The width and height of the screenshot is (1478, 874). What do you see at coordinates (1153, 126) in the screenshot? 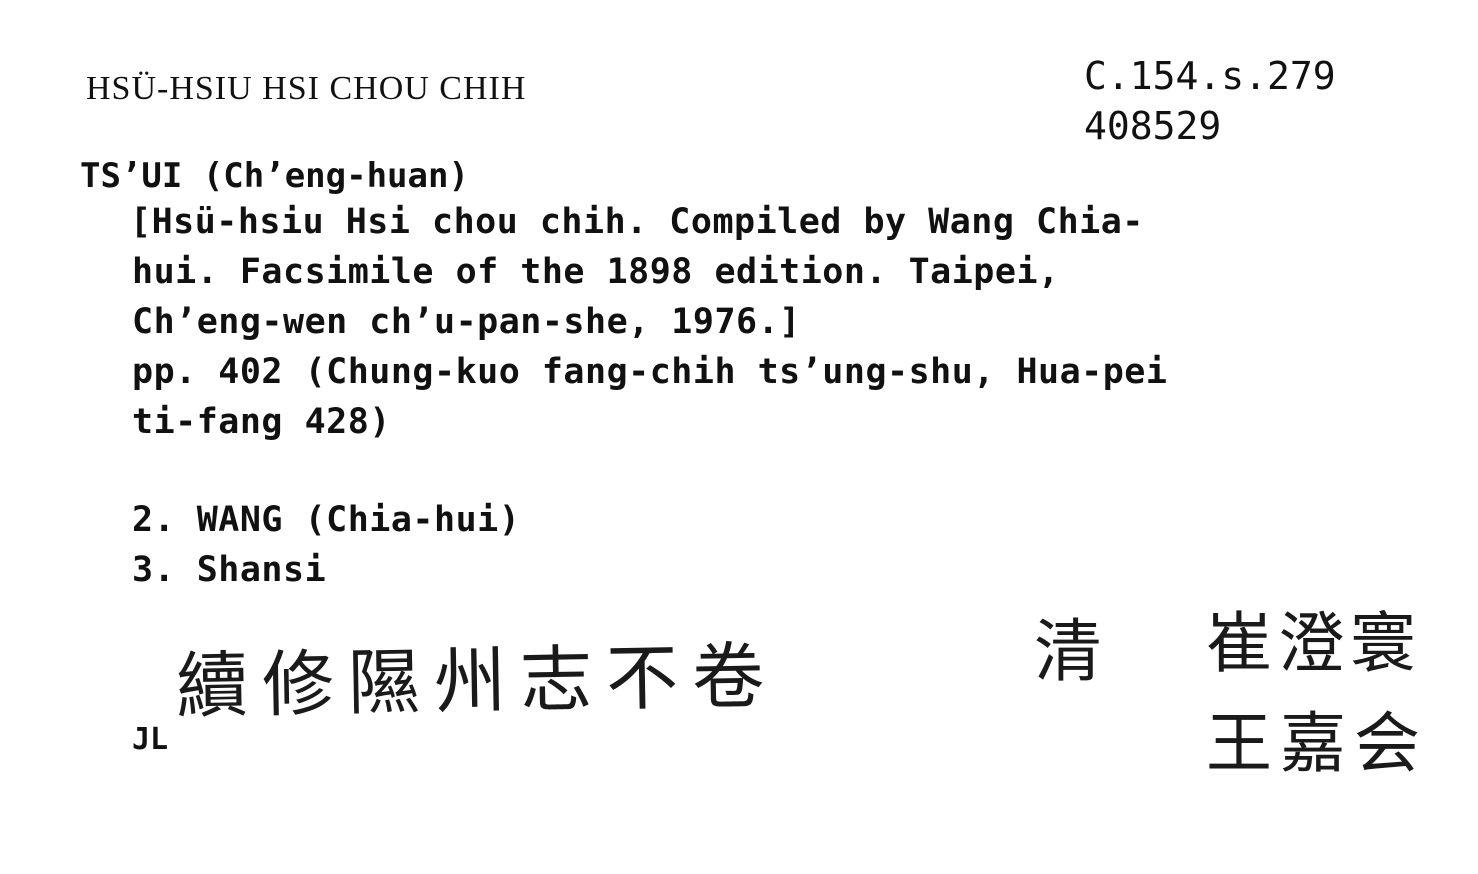
I see `accession-number: 408529` at bounding box center [1153, 126].